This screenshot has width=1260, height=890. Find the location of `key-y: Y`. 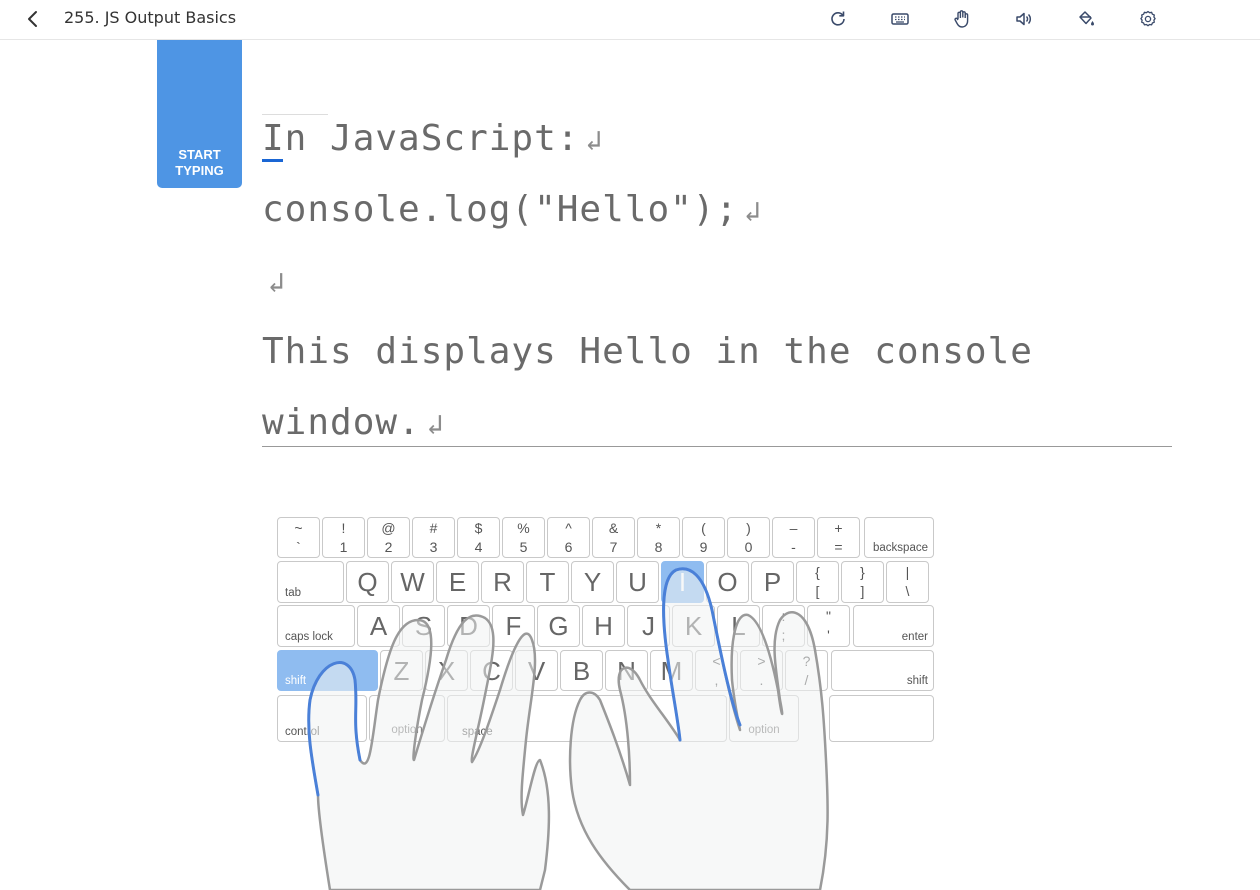

key-y: Y is located at coordinates (592, 582).